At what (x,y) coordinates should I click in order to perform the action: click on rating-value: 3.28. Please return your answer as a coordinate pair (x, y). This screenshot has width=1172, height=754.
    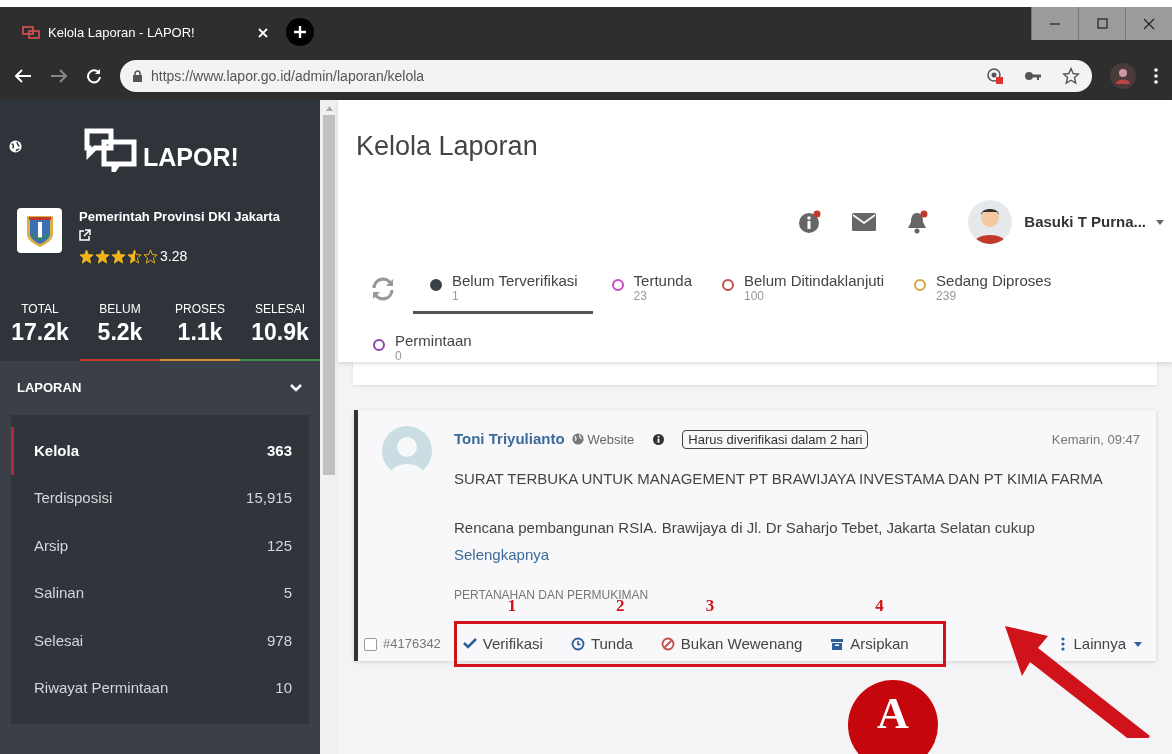
    Looking at the image, I should click on (174, 256).